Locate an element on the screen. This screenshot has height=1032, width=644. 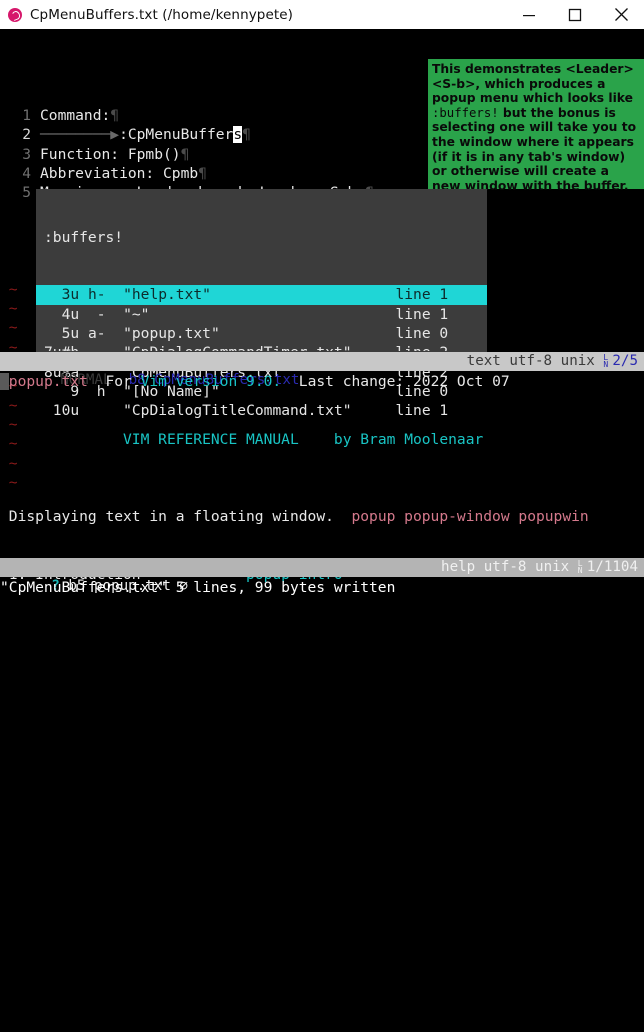
popup-buffer-flags: h- is located at coordinates (92, 295).